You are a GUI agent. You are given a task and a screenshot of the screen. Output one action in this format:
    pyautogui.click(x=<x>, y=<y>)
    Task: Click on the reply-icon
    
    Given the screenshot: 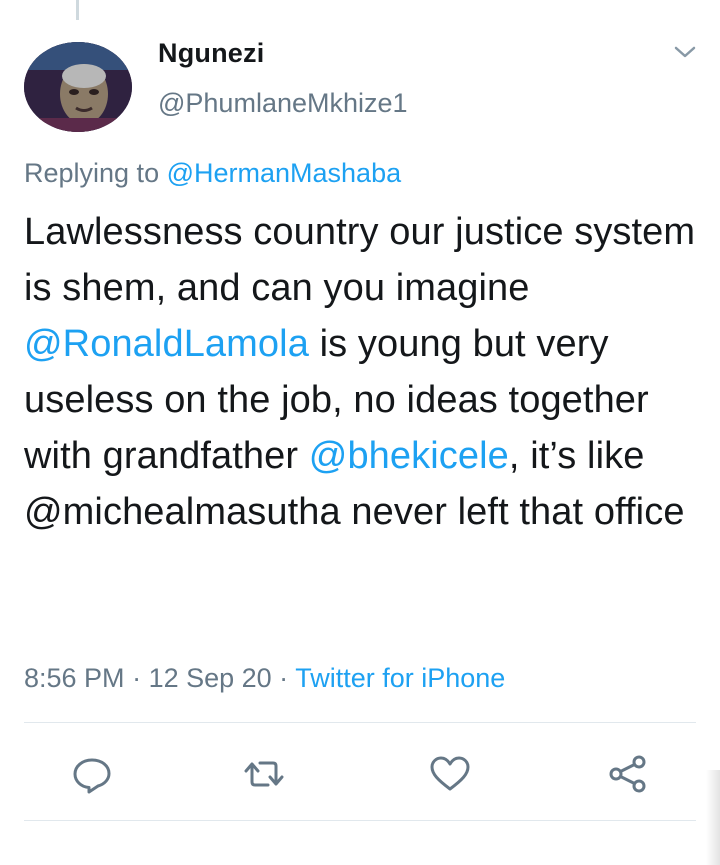 What is the action you would take?
    pyautogui.click(x=92, y=774)
    